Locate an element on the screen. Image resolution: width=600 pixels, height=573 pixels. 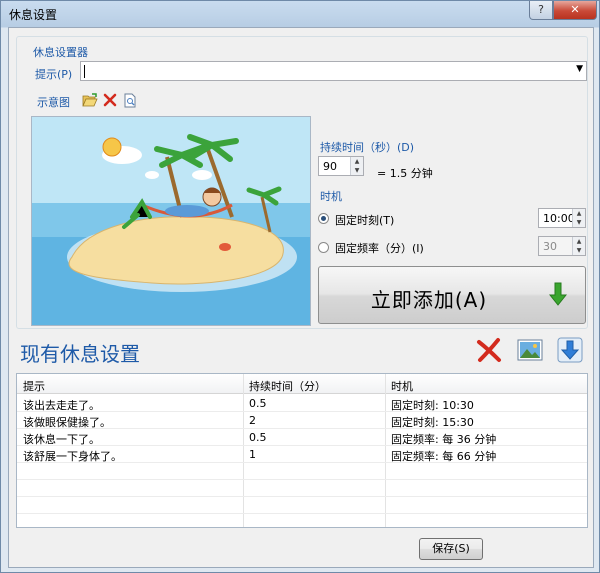
add-now-label: 立即添加(A) is located at coordinates (429, 300).